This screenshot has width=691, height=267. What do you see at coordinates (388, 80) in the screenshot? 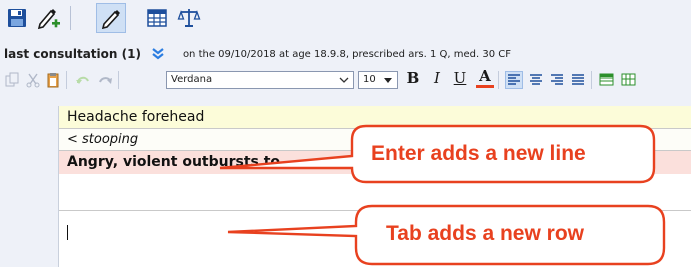
I see `caret-down-icon` at bounding box center [388, 80].